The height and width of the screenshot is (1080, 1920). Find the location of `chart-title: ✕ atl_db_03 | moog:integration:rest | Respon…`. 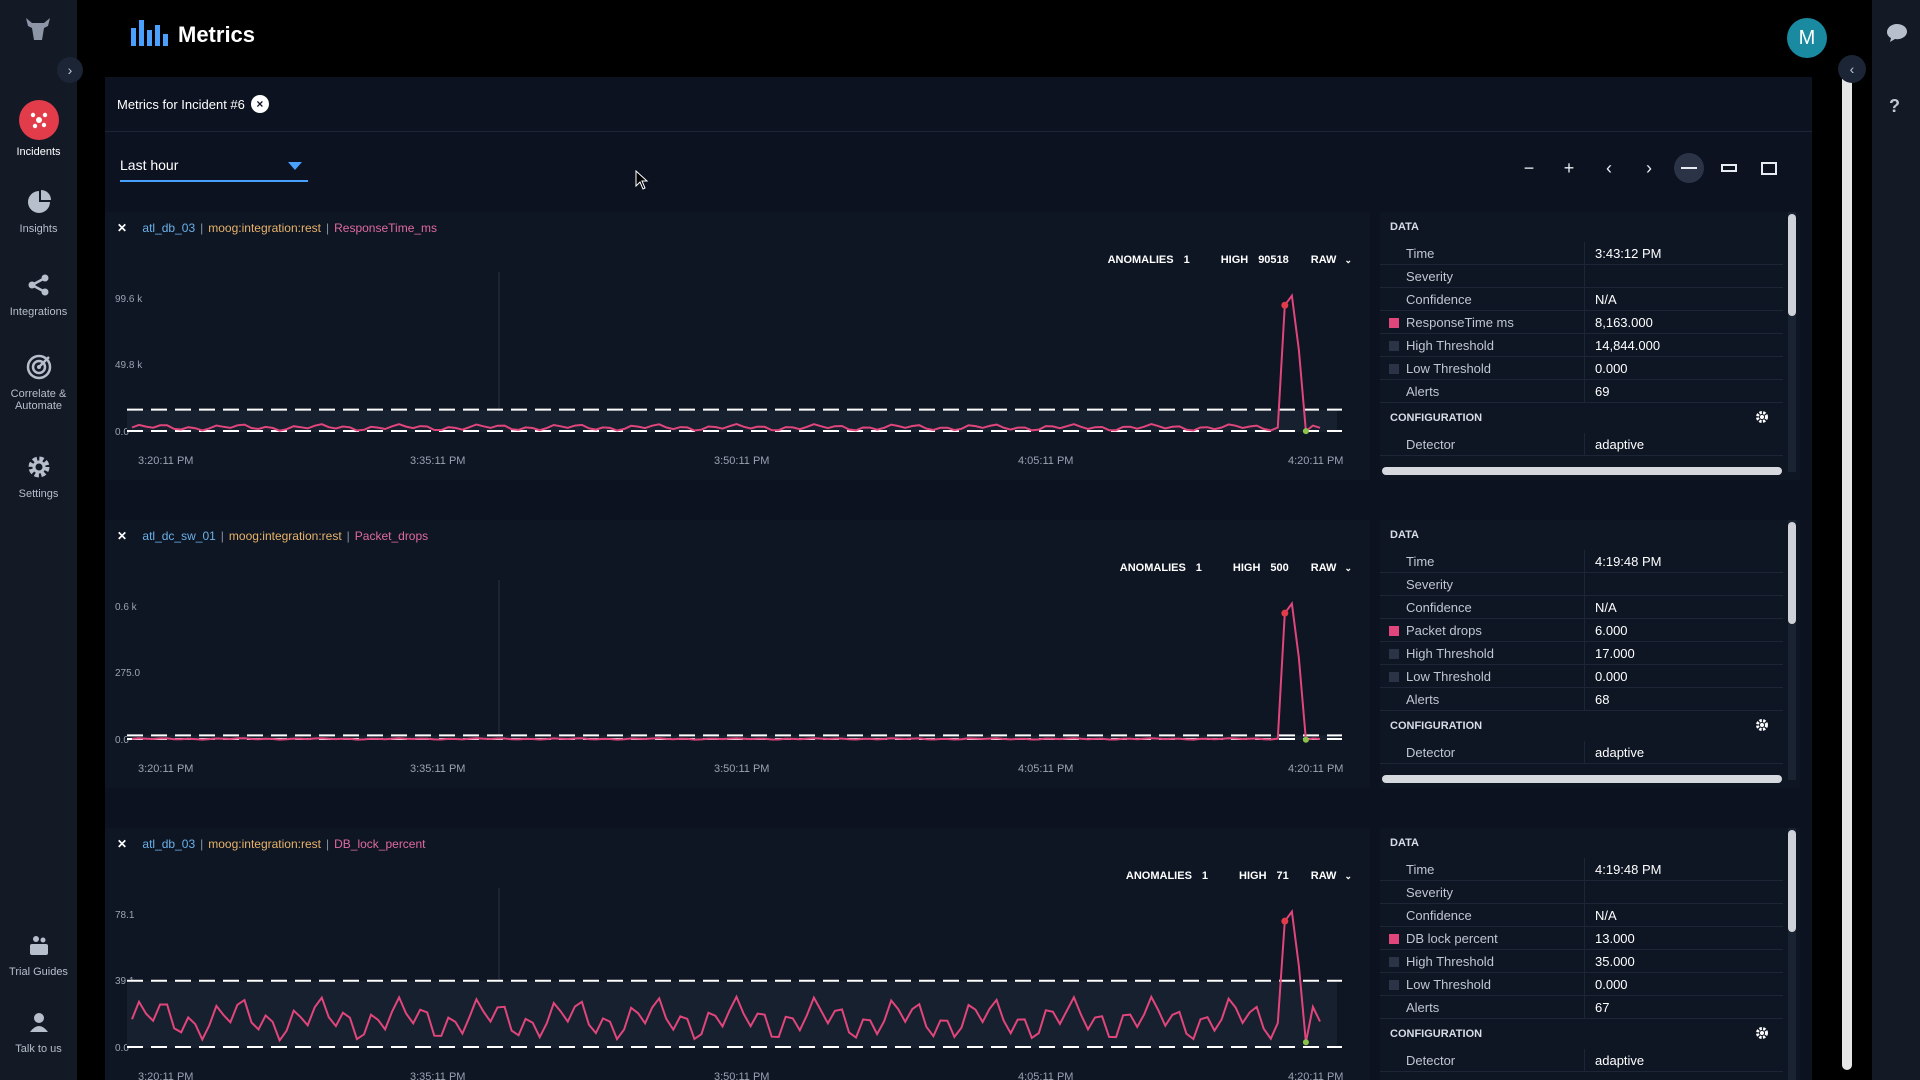

chart-title: ✕ atl_db_03 | moog:integration:rest | Respon… is located at coordinates (277, 228).